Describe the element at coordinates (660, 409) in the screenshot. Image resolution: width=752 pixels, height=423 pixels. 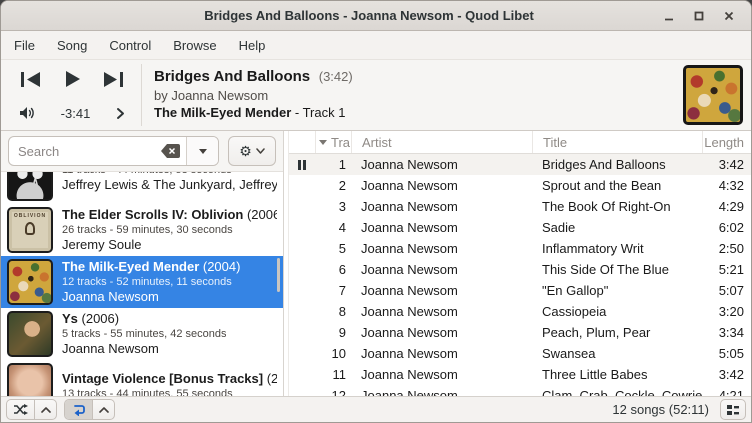
I see `song-count-label: 12 songs (52:11)` at that location.